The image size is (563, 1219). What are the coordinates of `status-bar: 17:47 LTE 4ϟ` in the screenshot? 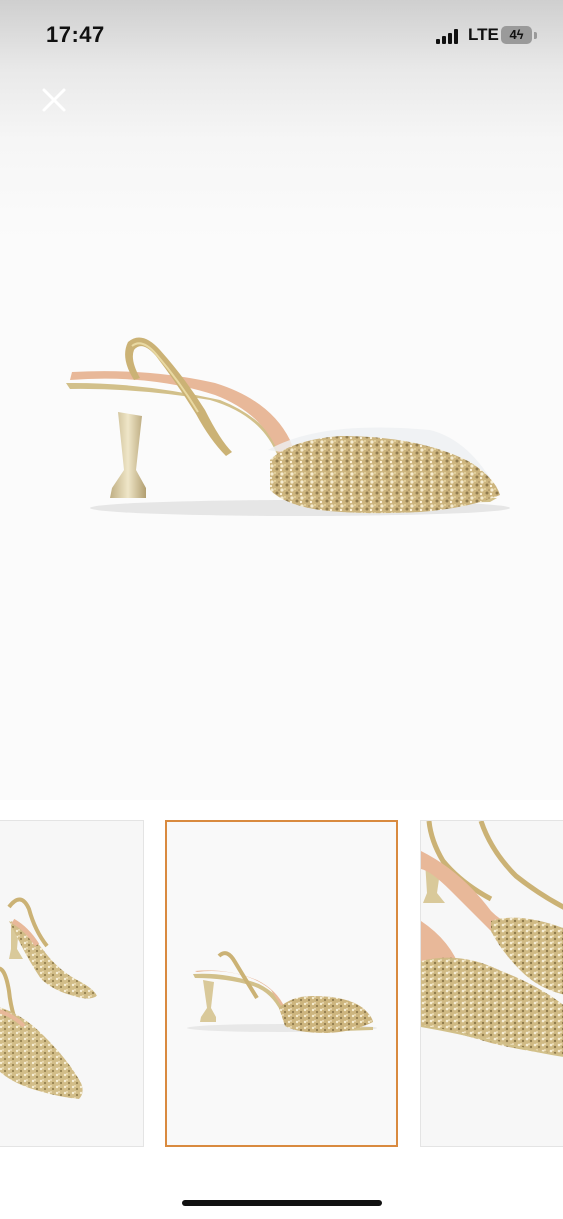 It's located at (281, 36).